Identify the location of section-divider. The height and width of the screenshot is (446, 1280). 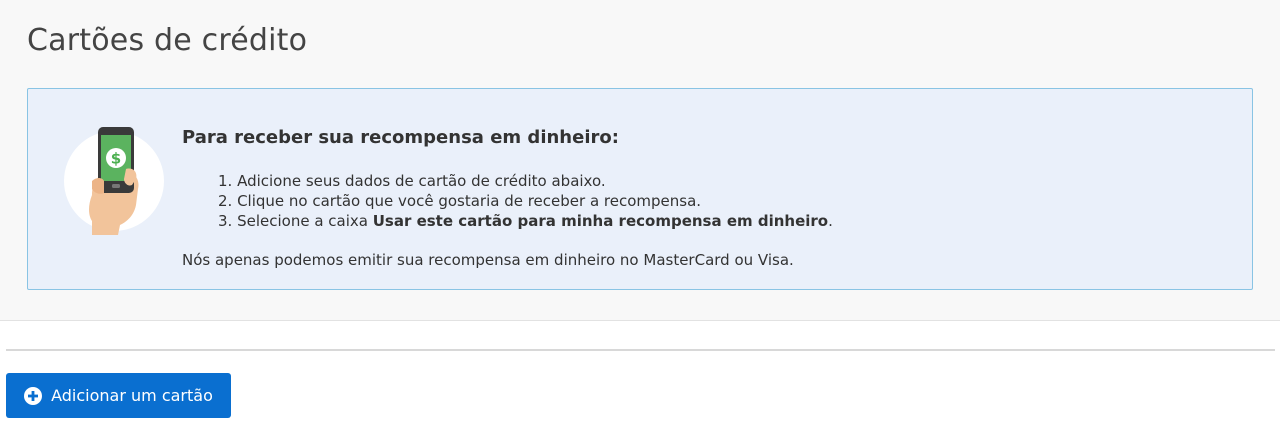
(640, 350).